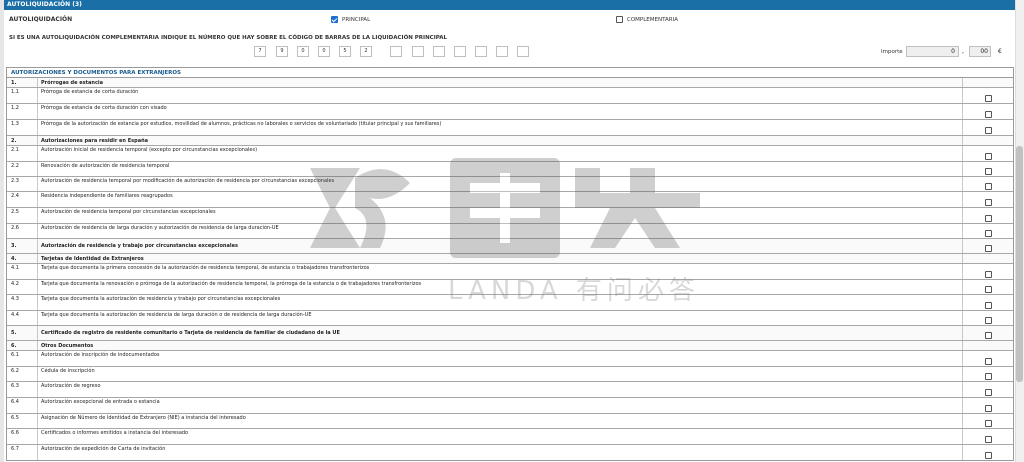  I want to click on principal-option: PRINCIPAL, so click(350, 19).